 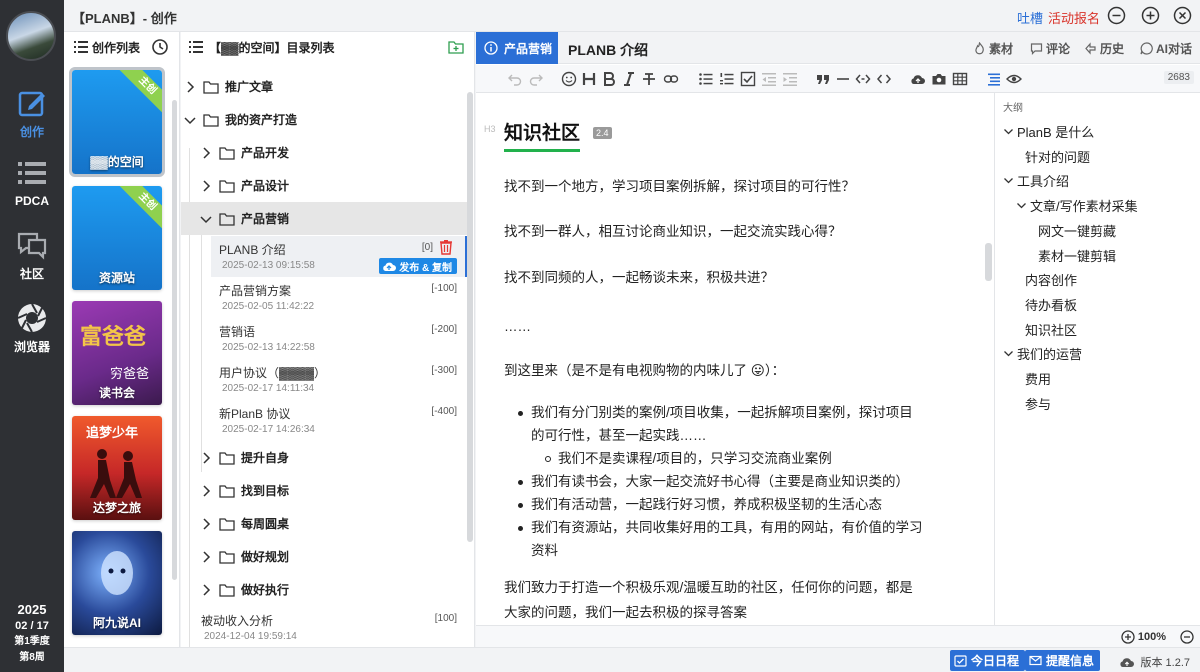 What do you see at coordinates (769, 79) in the screenshot?
I see `outdent-icon` at bounding box center [769, 79].